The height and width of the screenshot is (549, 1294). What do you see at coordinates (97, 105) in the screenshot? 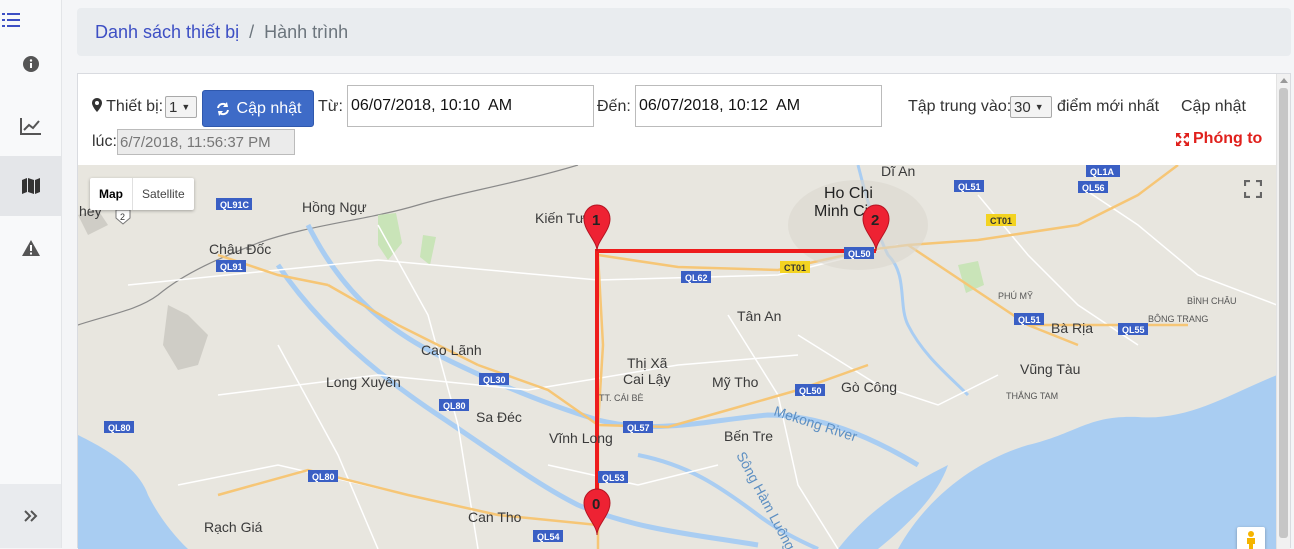
I see `map-marker-icon` at bounding box center [97, 105].